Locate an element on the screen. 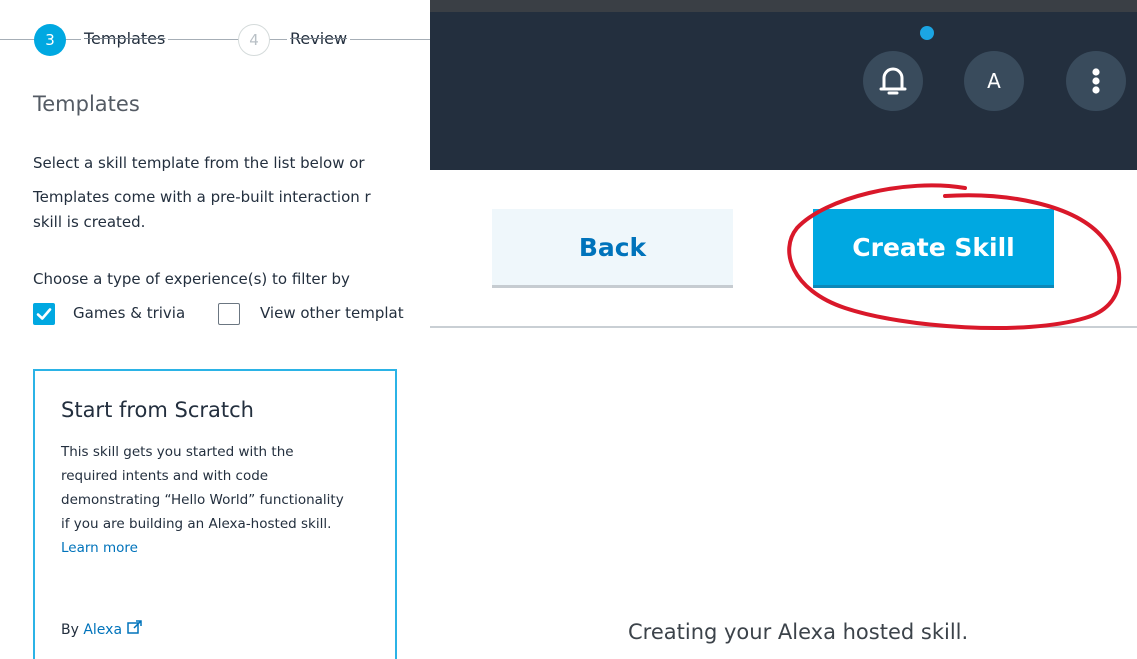 The width and height of the screenshot is (1137, 659). more-options-button is located at coordinates (1096, 81).